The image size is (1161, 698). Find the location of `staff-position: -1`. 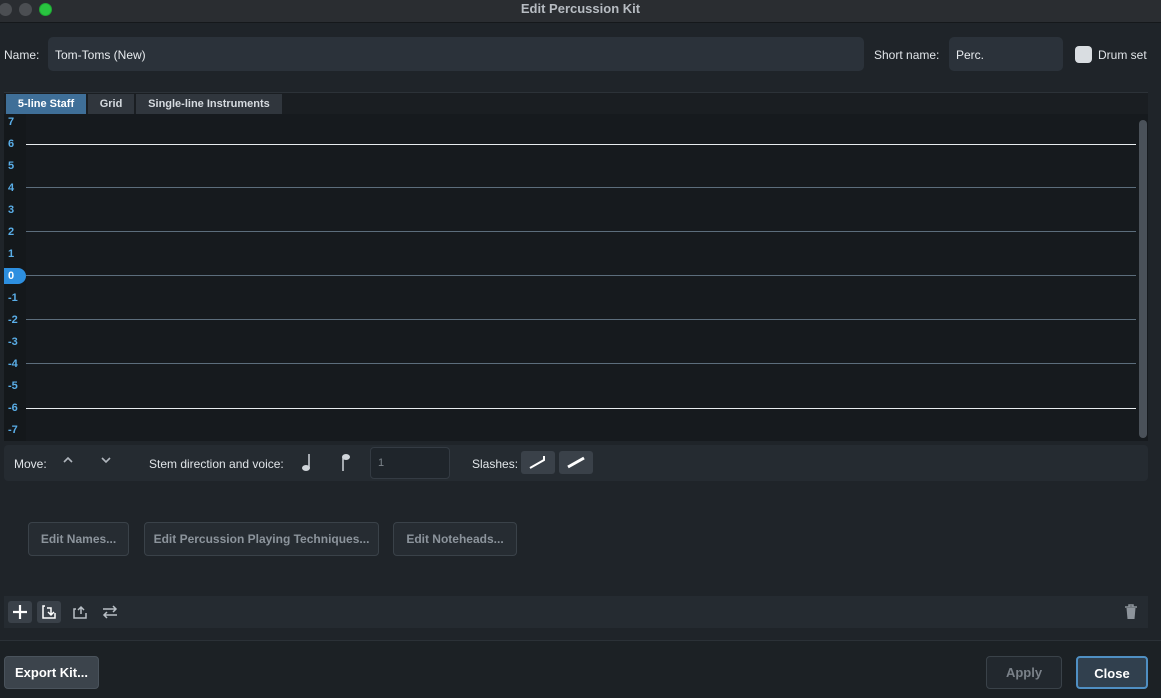

staff-position: -1 is located at coordinates (15, 298).